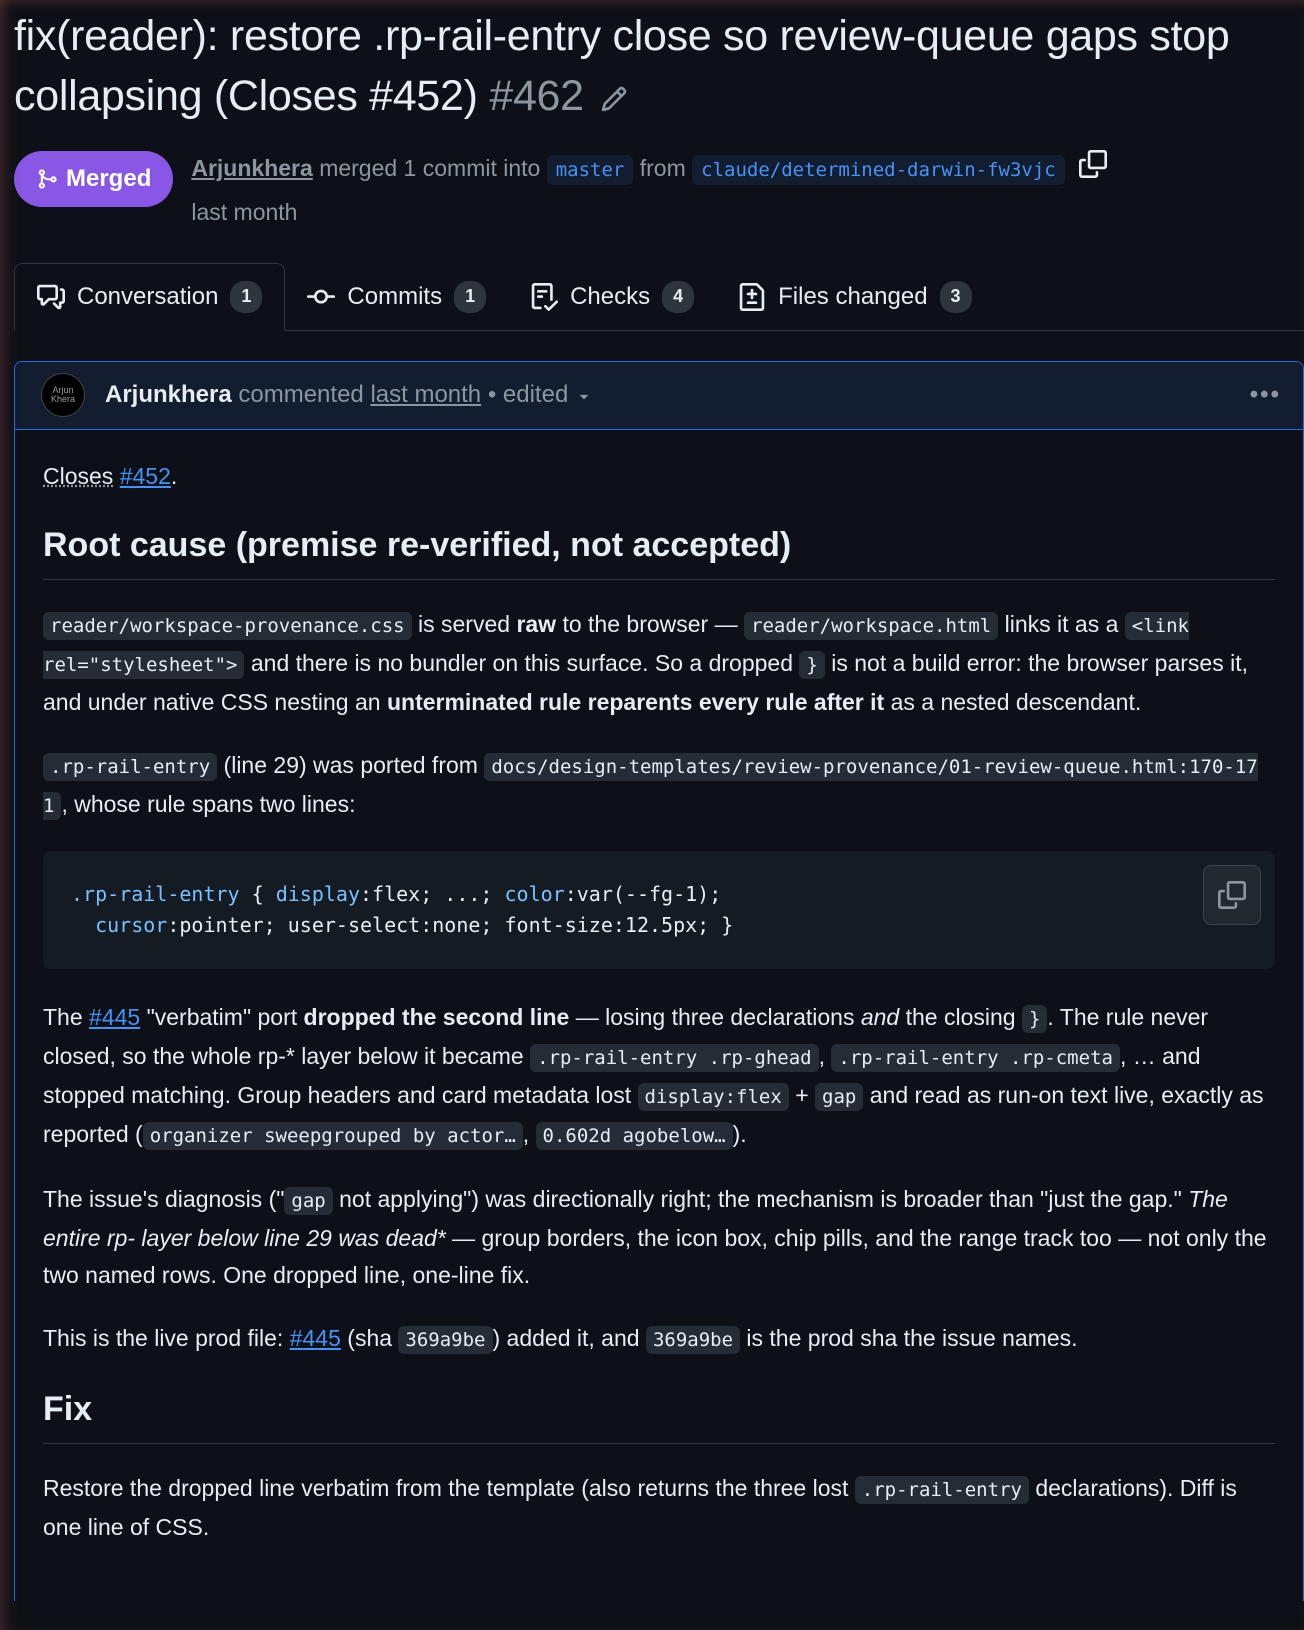 This screenshot has width=1304, height=1630. I want to click on merged-badge: Merged, so click(94, 178).